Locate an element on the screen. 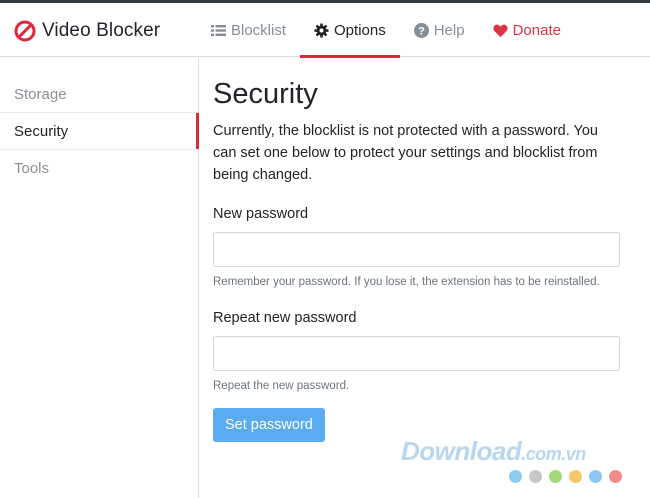 The image size is (650, 498). heart-icon is located at coordinates (500, 30).